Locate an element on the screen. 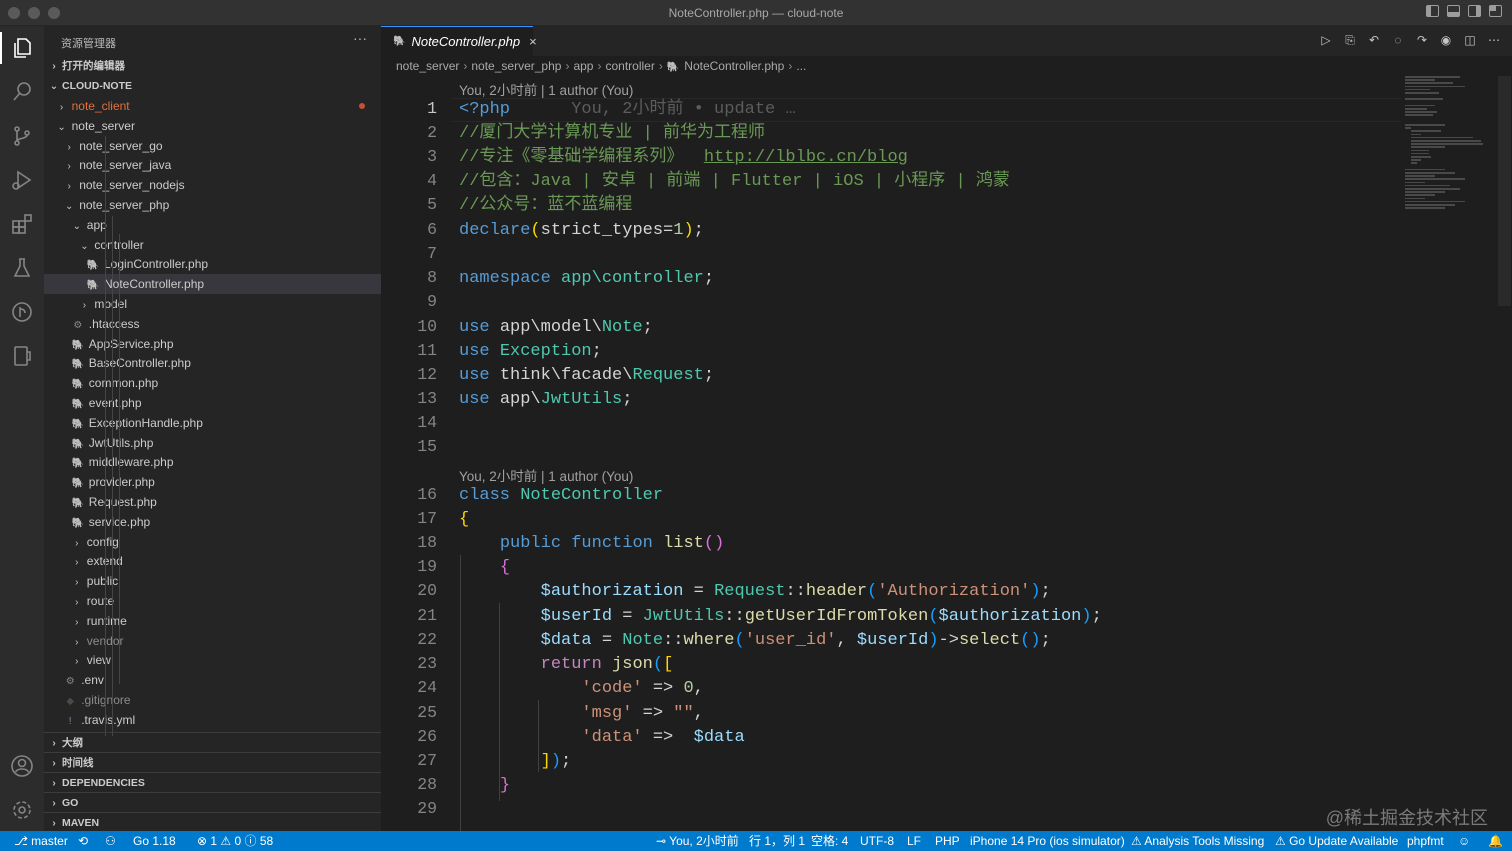  tree-item: ›vendor is located at coordinates (212, 641).